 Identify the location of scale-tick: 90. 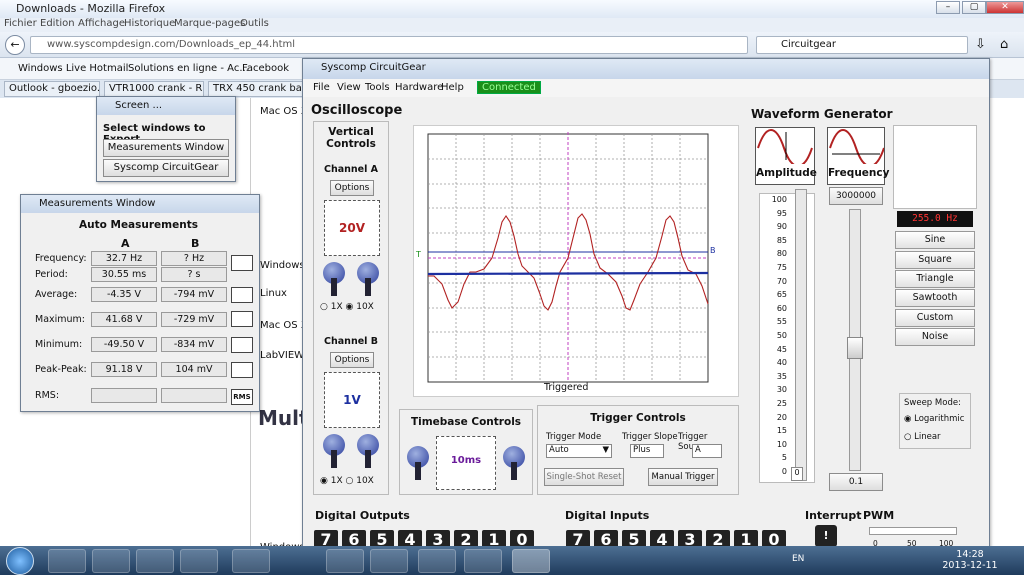
(781, 227).